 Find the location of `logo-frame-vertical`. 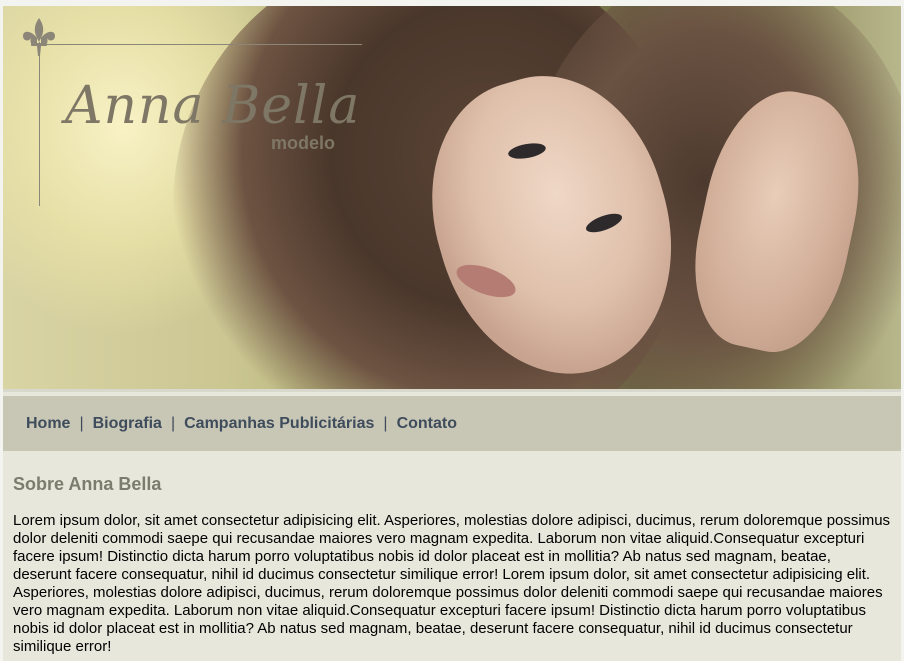

logo-frame-vertical is located at coordinates (39, 124).